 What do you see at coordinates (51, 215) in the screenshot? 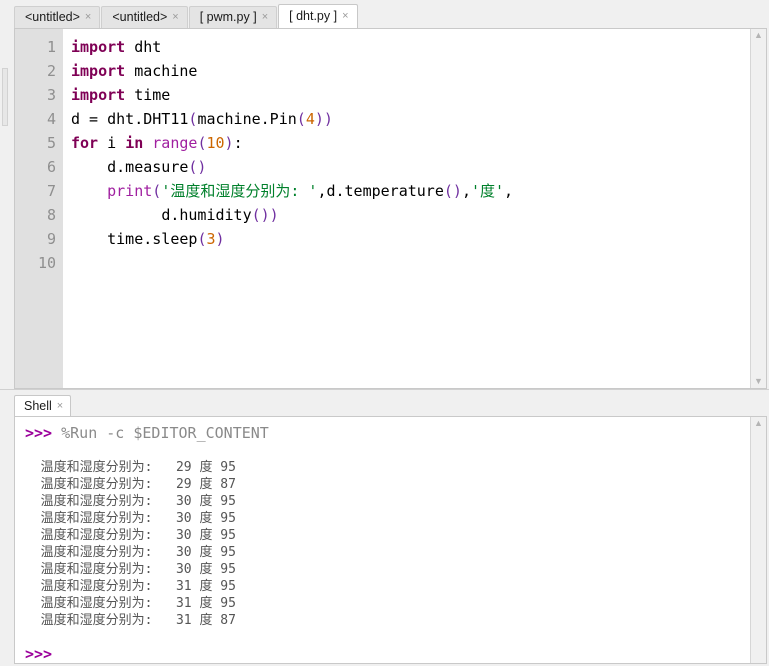
I see `line-number: 8` at bounding box center [51, 215].